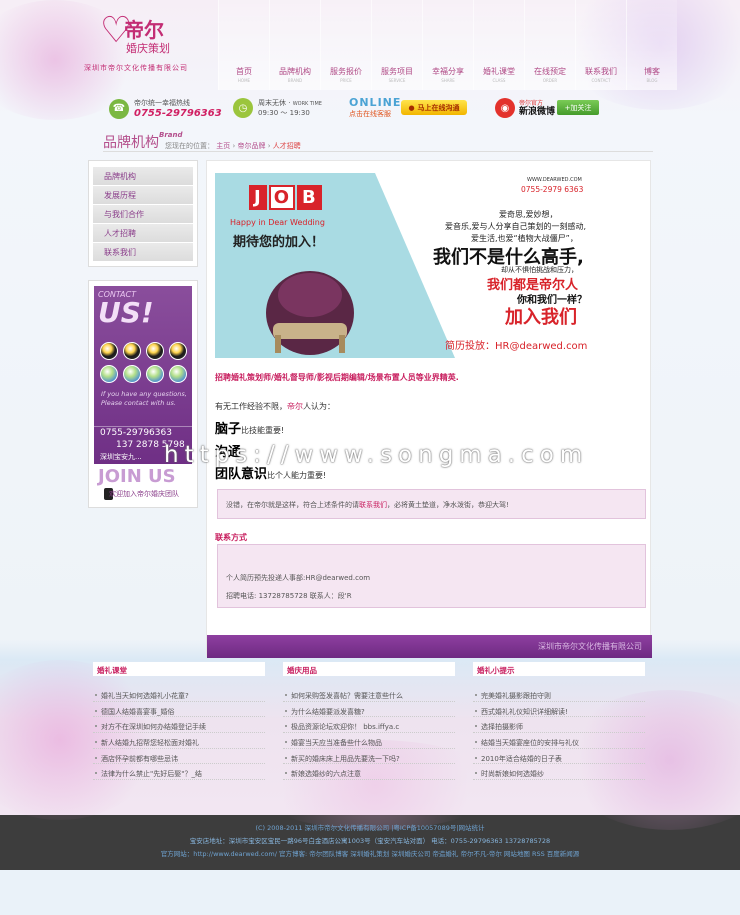  What do you see at coordinates (369, 741) in the screenshot?
I see `list-item: 婚宴当天应当准备些什么物品` at bounding box center [369, 741].